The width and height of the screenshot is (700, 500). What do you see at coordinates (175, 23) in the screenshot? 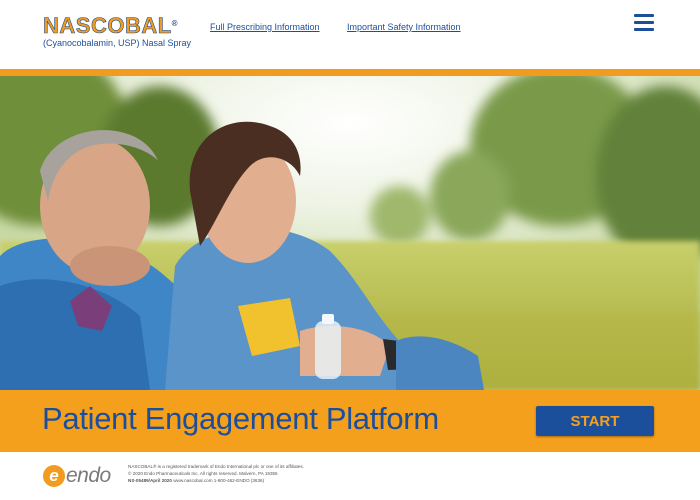
I see `logo-registered-mark: ®` at bounding box center [175, 23].